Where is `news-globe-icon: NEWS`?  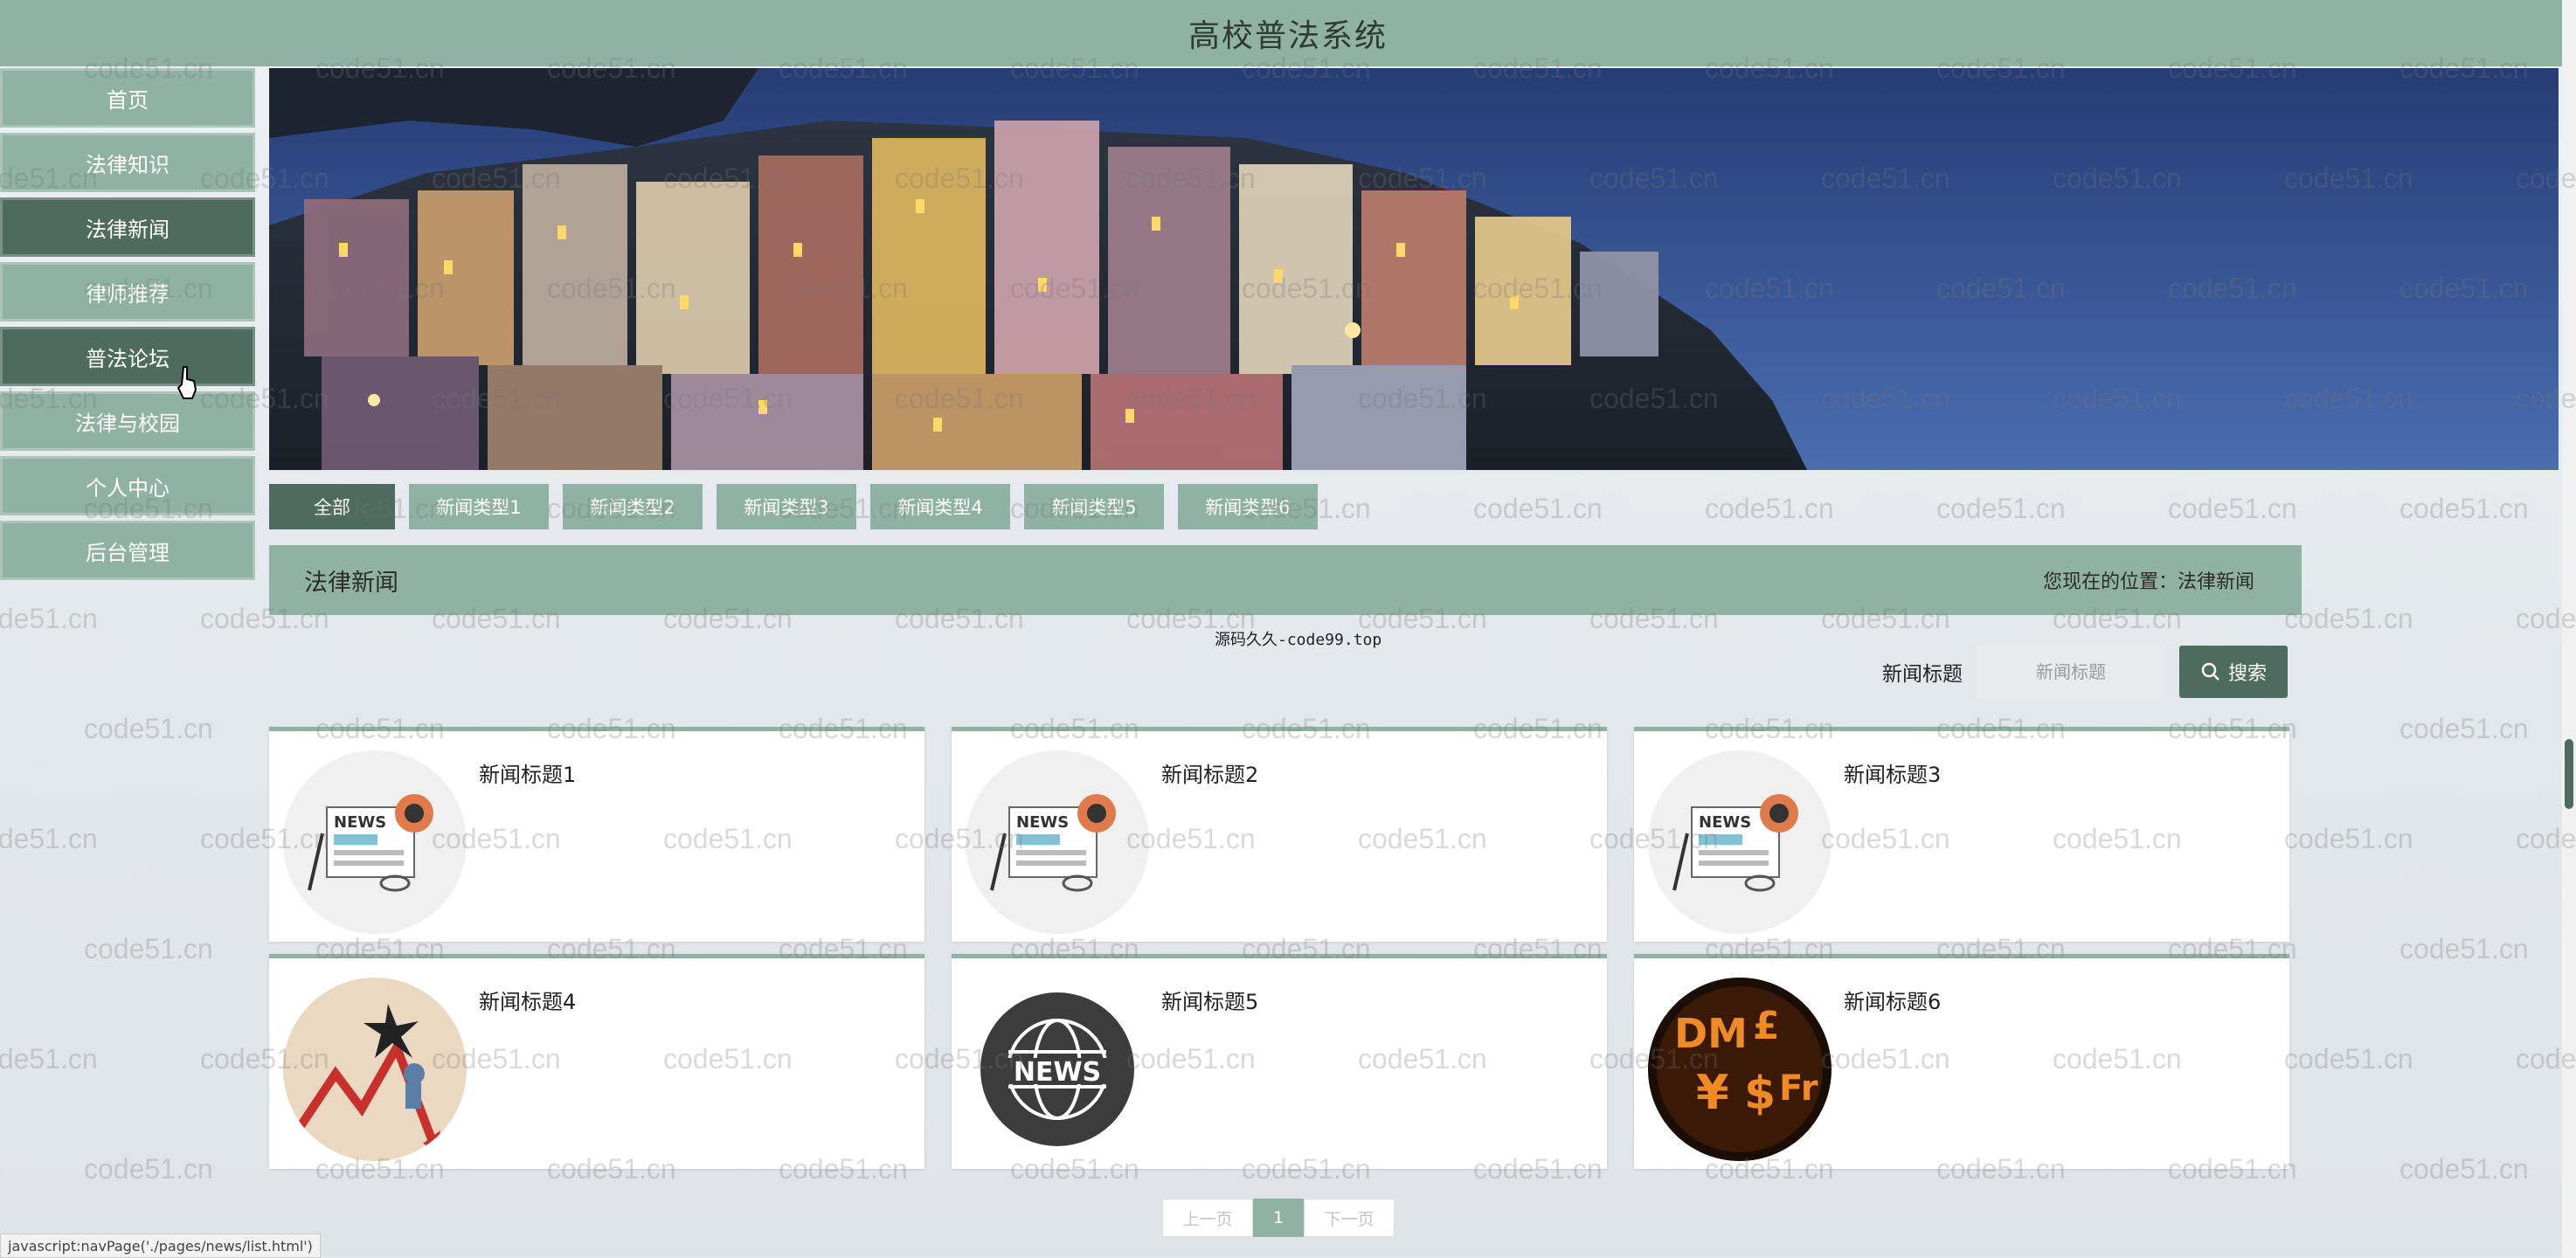 news-globe-icon: NEWS is located at coordinates (1057, 1069).